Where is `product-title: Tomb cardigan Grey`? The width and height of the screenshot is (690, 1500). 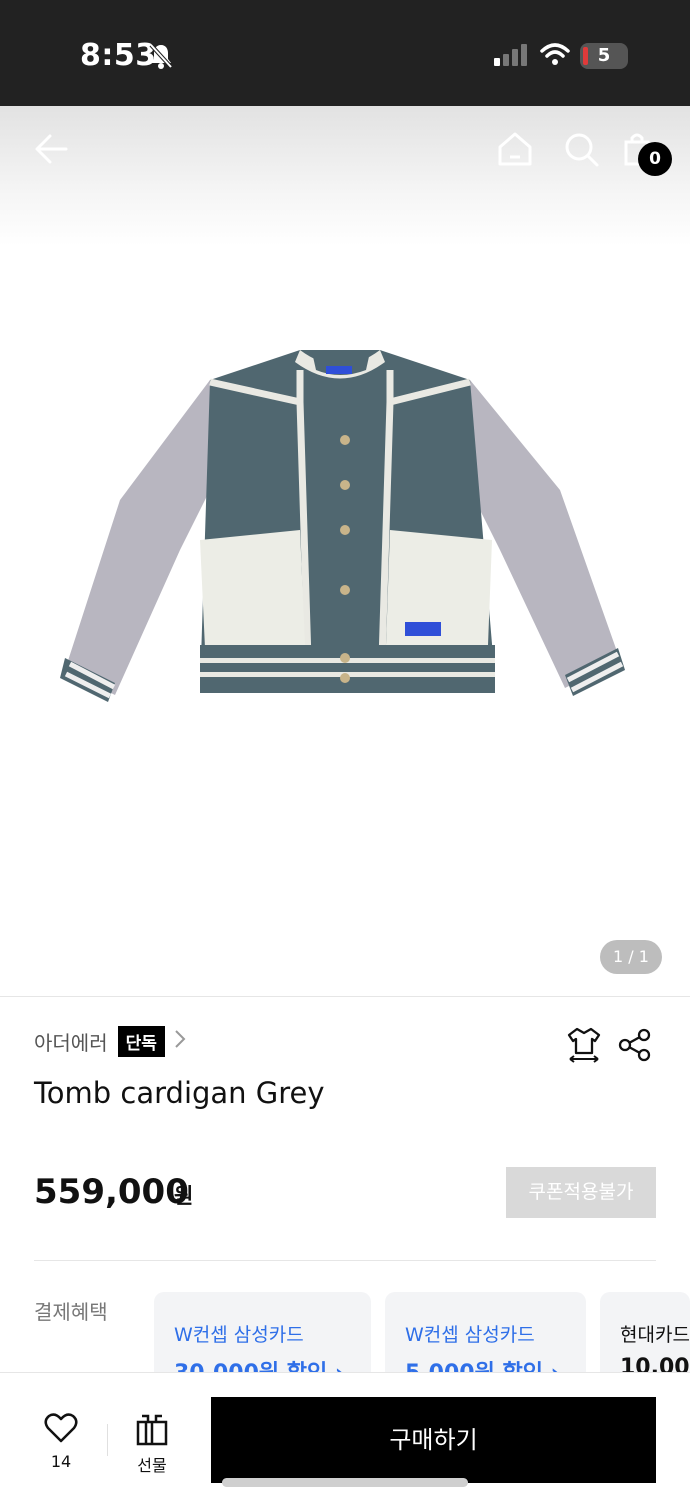
product-title: Tomb cardigan Grey is located at coordinates (179, 1093).